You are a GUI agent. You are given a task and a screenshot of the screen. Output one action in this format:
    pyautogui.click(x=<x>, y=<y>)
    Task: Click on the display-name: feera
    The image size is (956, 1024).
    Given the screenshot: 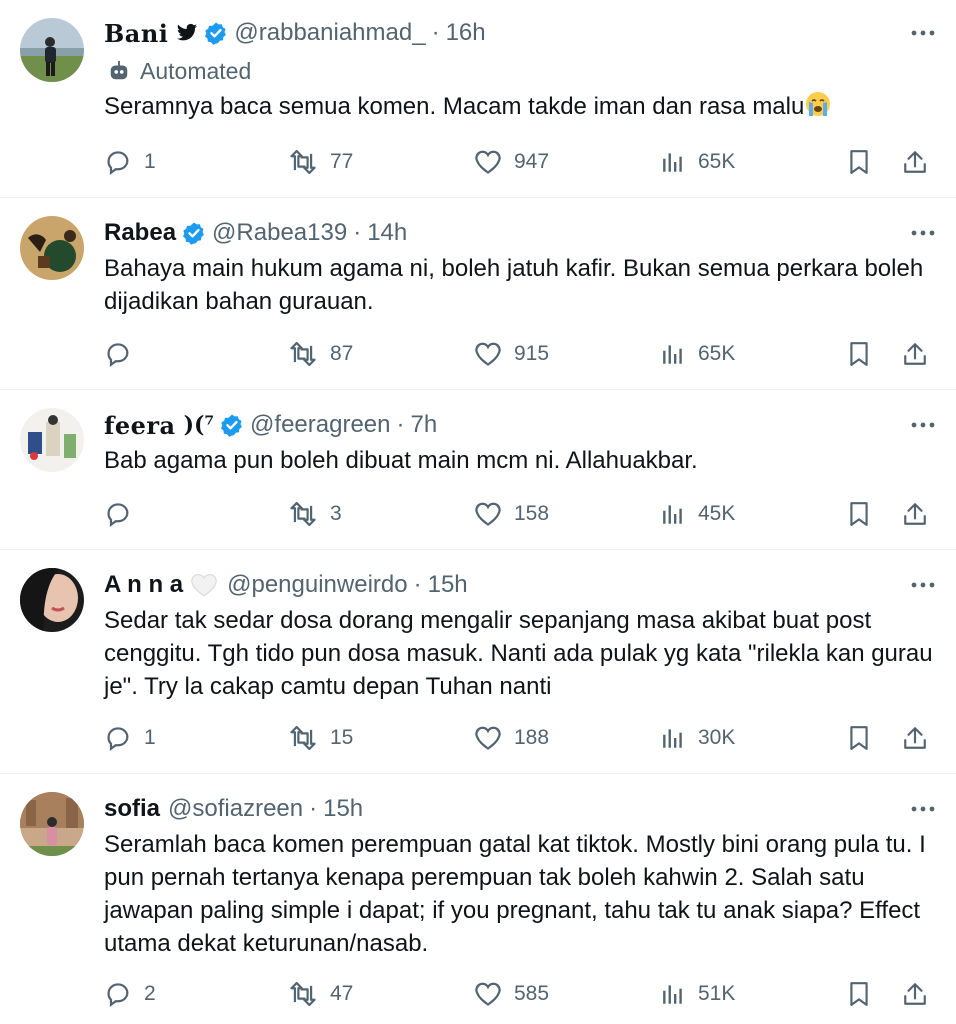 What is the action you would take?
    pyautogui.click(x=140, y=425)
    